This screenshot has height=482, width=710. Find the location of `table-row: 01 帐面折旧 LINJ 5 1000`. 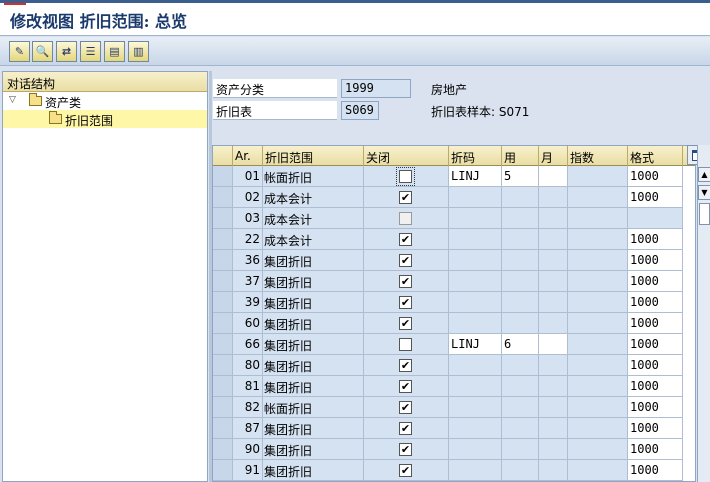

table-row: 01 帐面折旧 LINJ 5 1000 is located at coordinates (454, 176).